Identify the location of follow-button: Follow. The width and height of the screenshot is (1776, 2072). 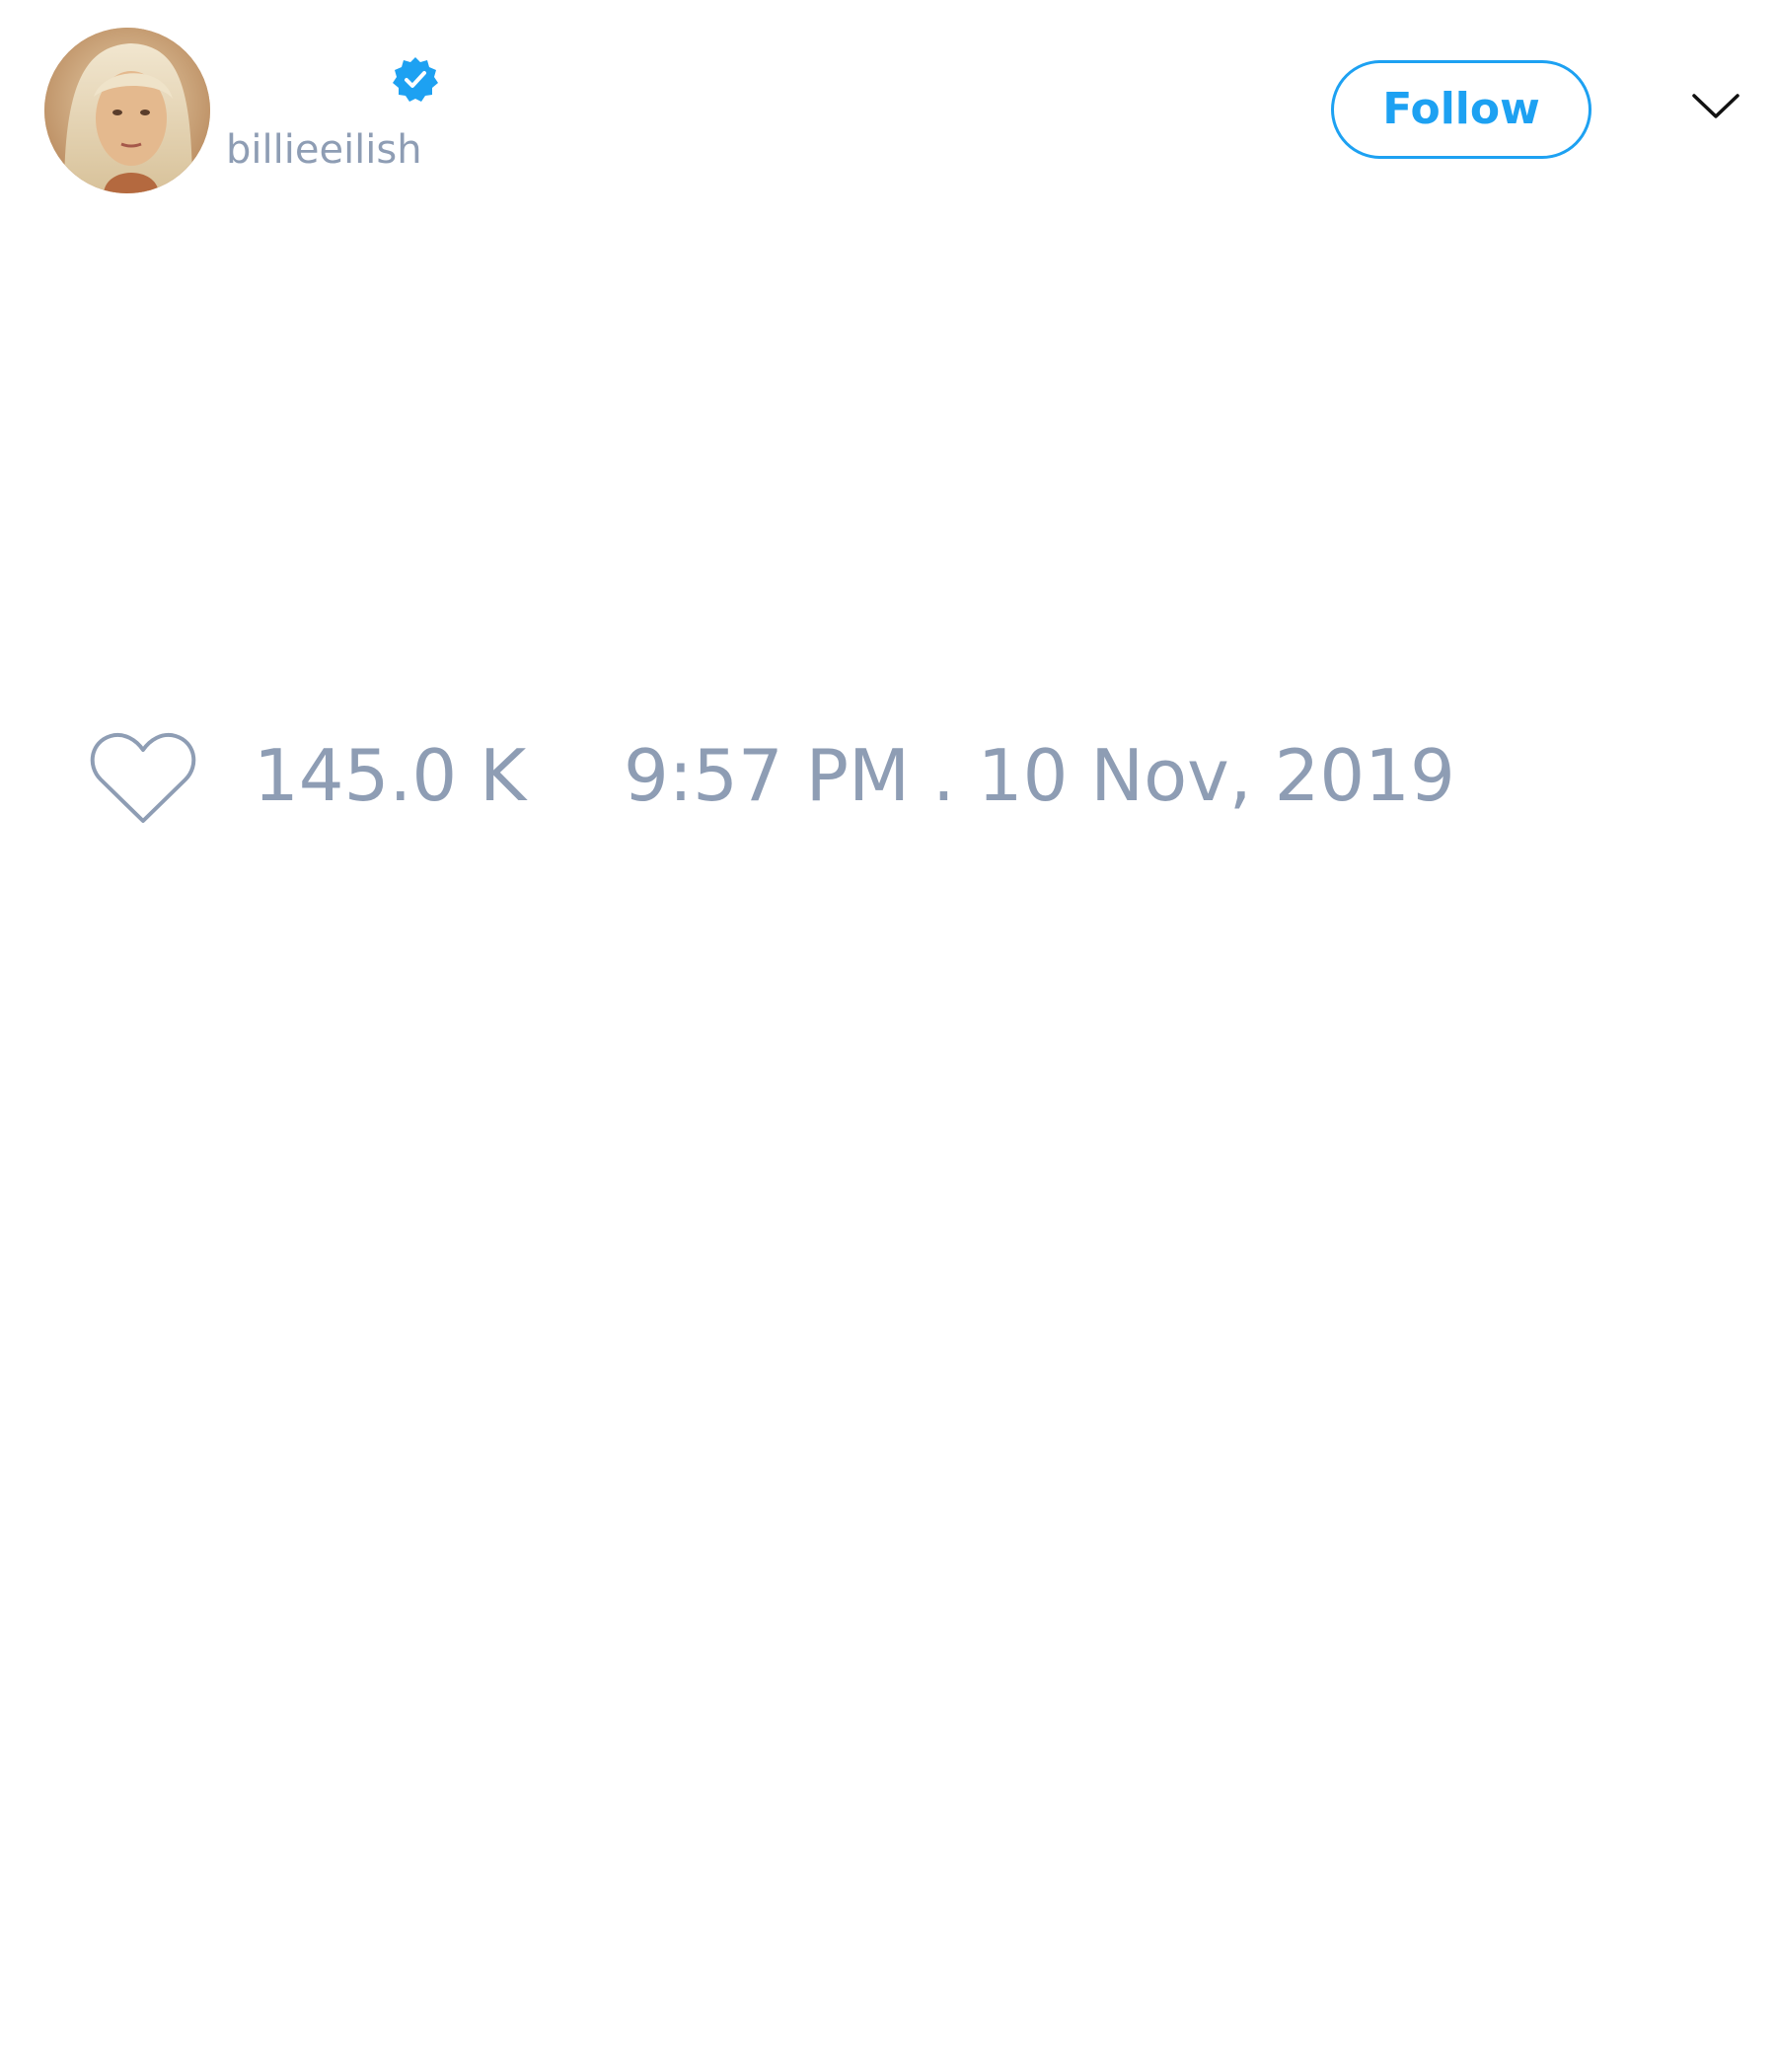
(1461, 110).